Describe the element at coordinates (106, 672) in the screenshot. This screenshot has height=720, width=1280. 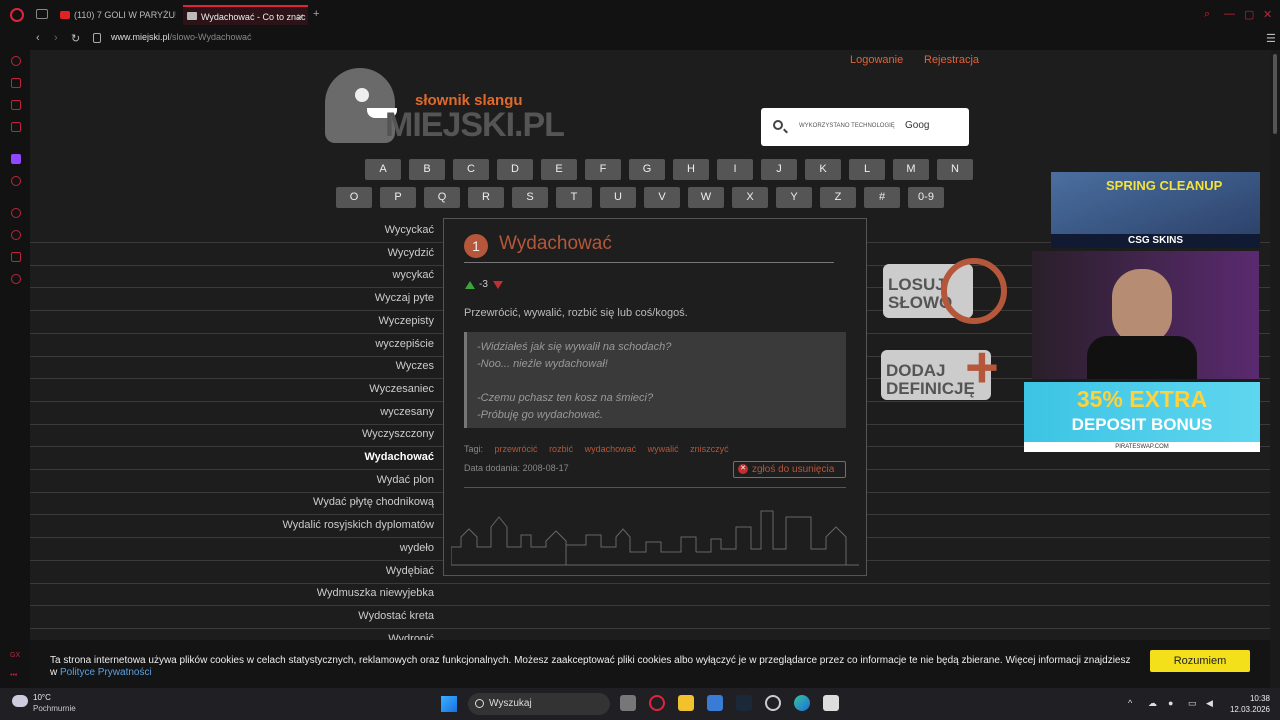
I see `privacy-policy-link: Polityce Prywatności` at that location.